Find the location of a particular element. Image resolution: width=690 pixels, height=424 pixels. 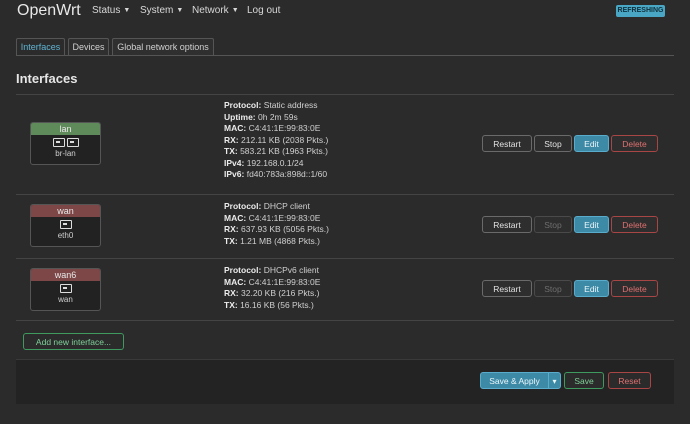

bridge-port-icon is located at coordinates (72, 142).